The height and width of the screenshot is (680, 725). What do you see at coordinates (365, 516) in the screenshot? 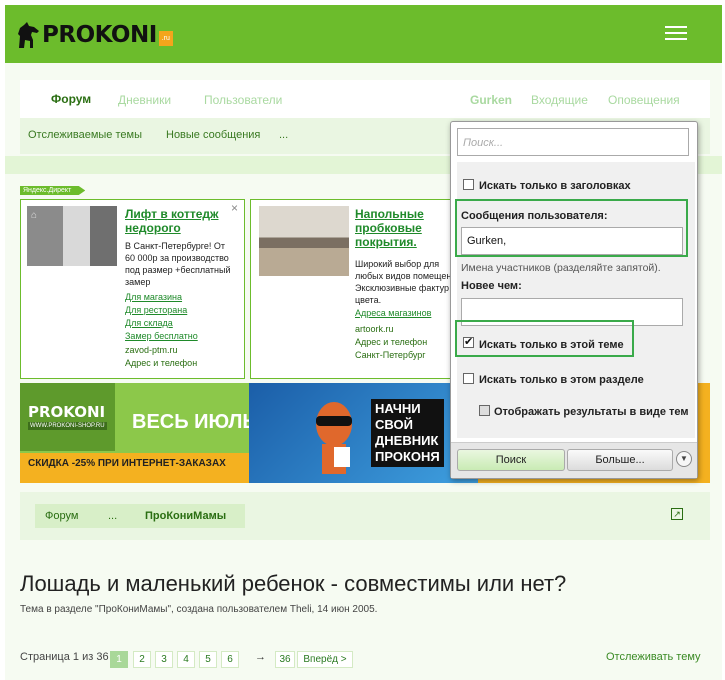
I see `breadcrumb: Форум ... ПроКониМамы ↗` at bounding box center [365, 516].